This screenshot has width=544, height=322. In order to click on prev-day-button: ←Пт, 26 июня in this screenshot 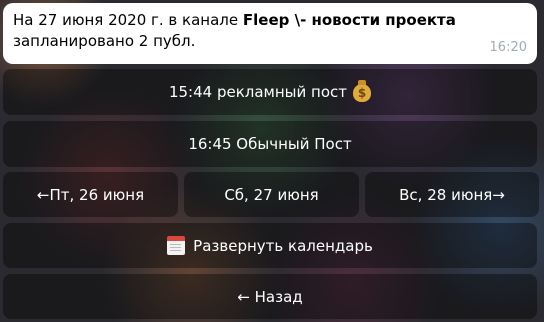, I will do `click(90, 194)`.